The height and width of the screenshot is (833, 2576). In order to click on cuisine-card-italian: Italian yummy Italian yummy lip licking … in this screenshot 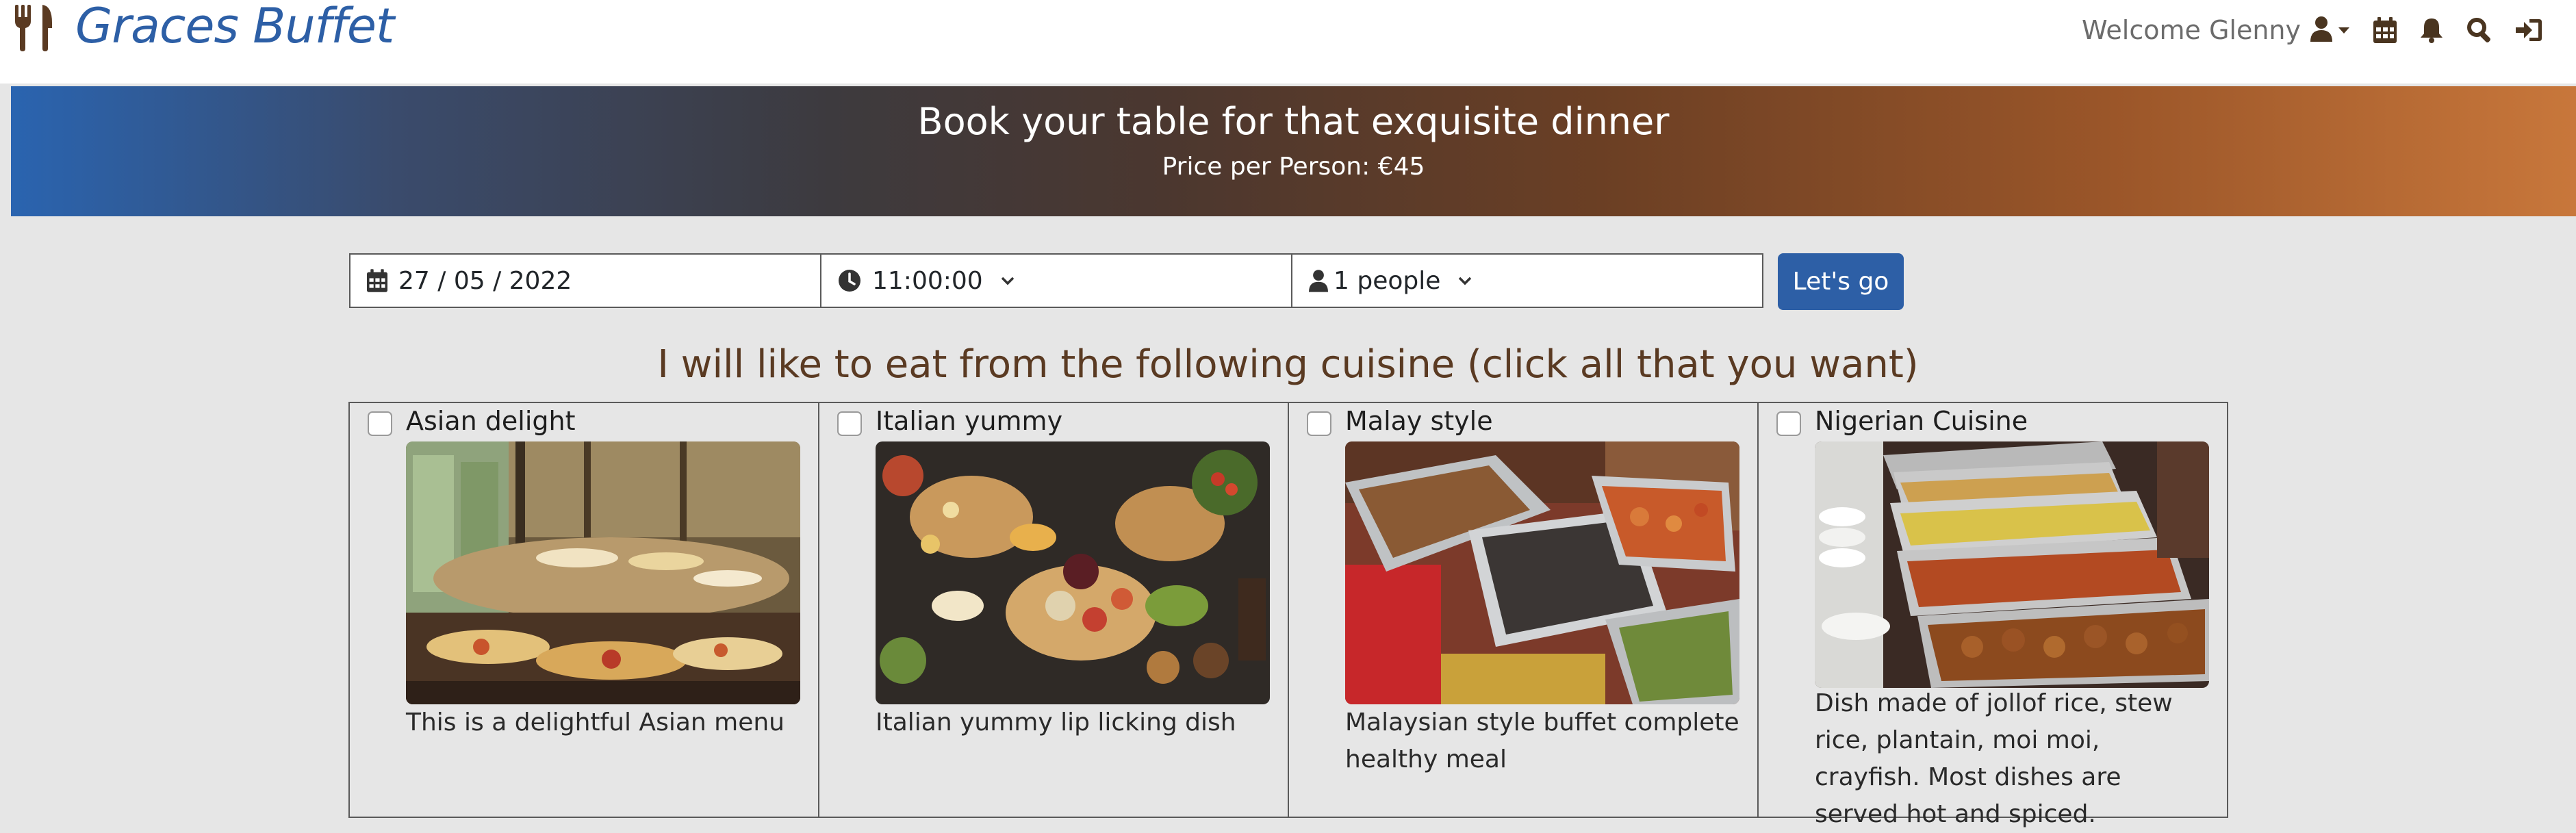, I will do `click(1053, 610)`.